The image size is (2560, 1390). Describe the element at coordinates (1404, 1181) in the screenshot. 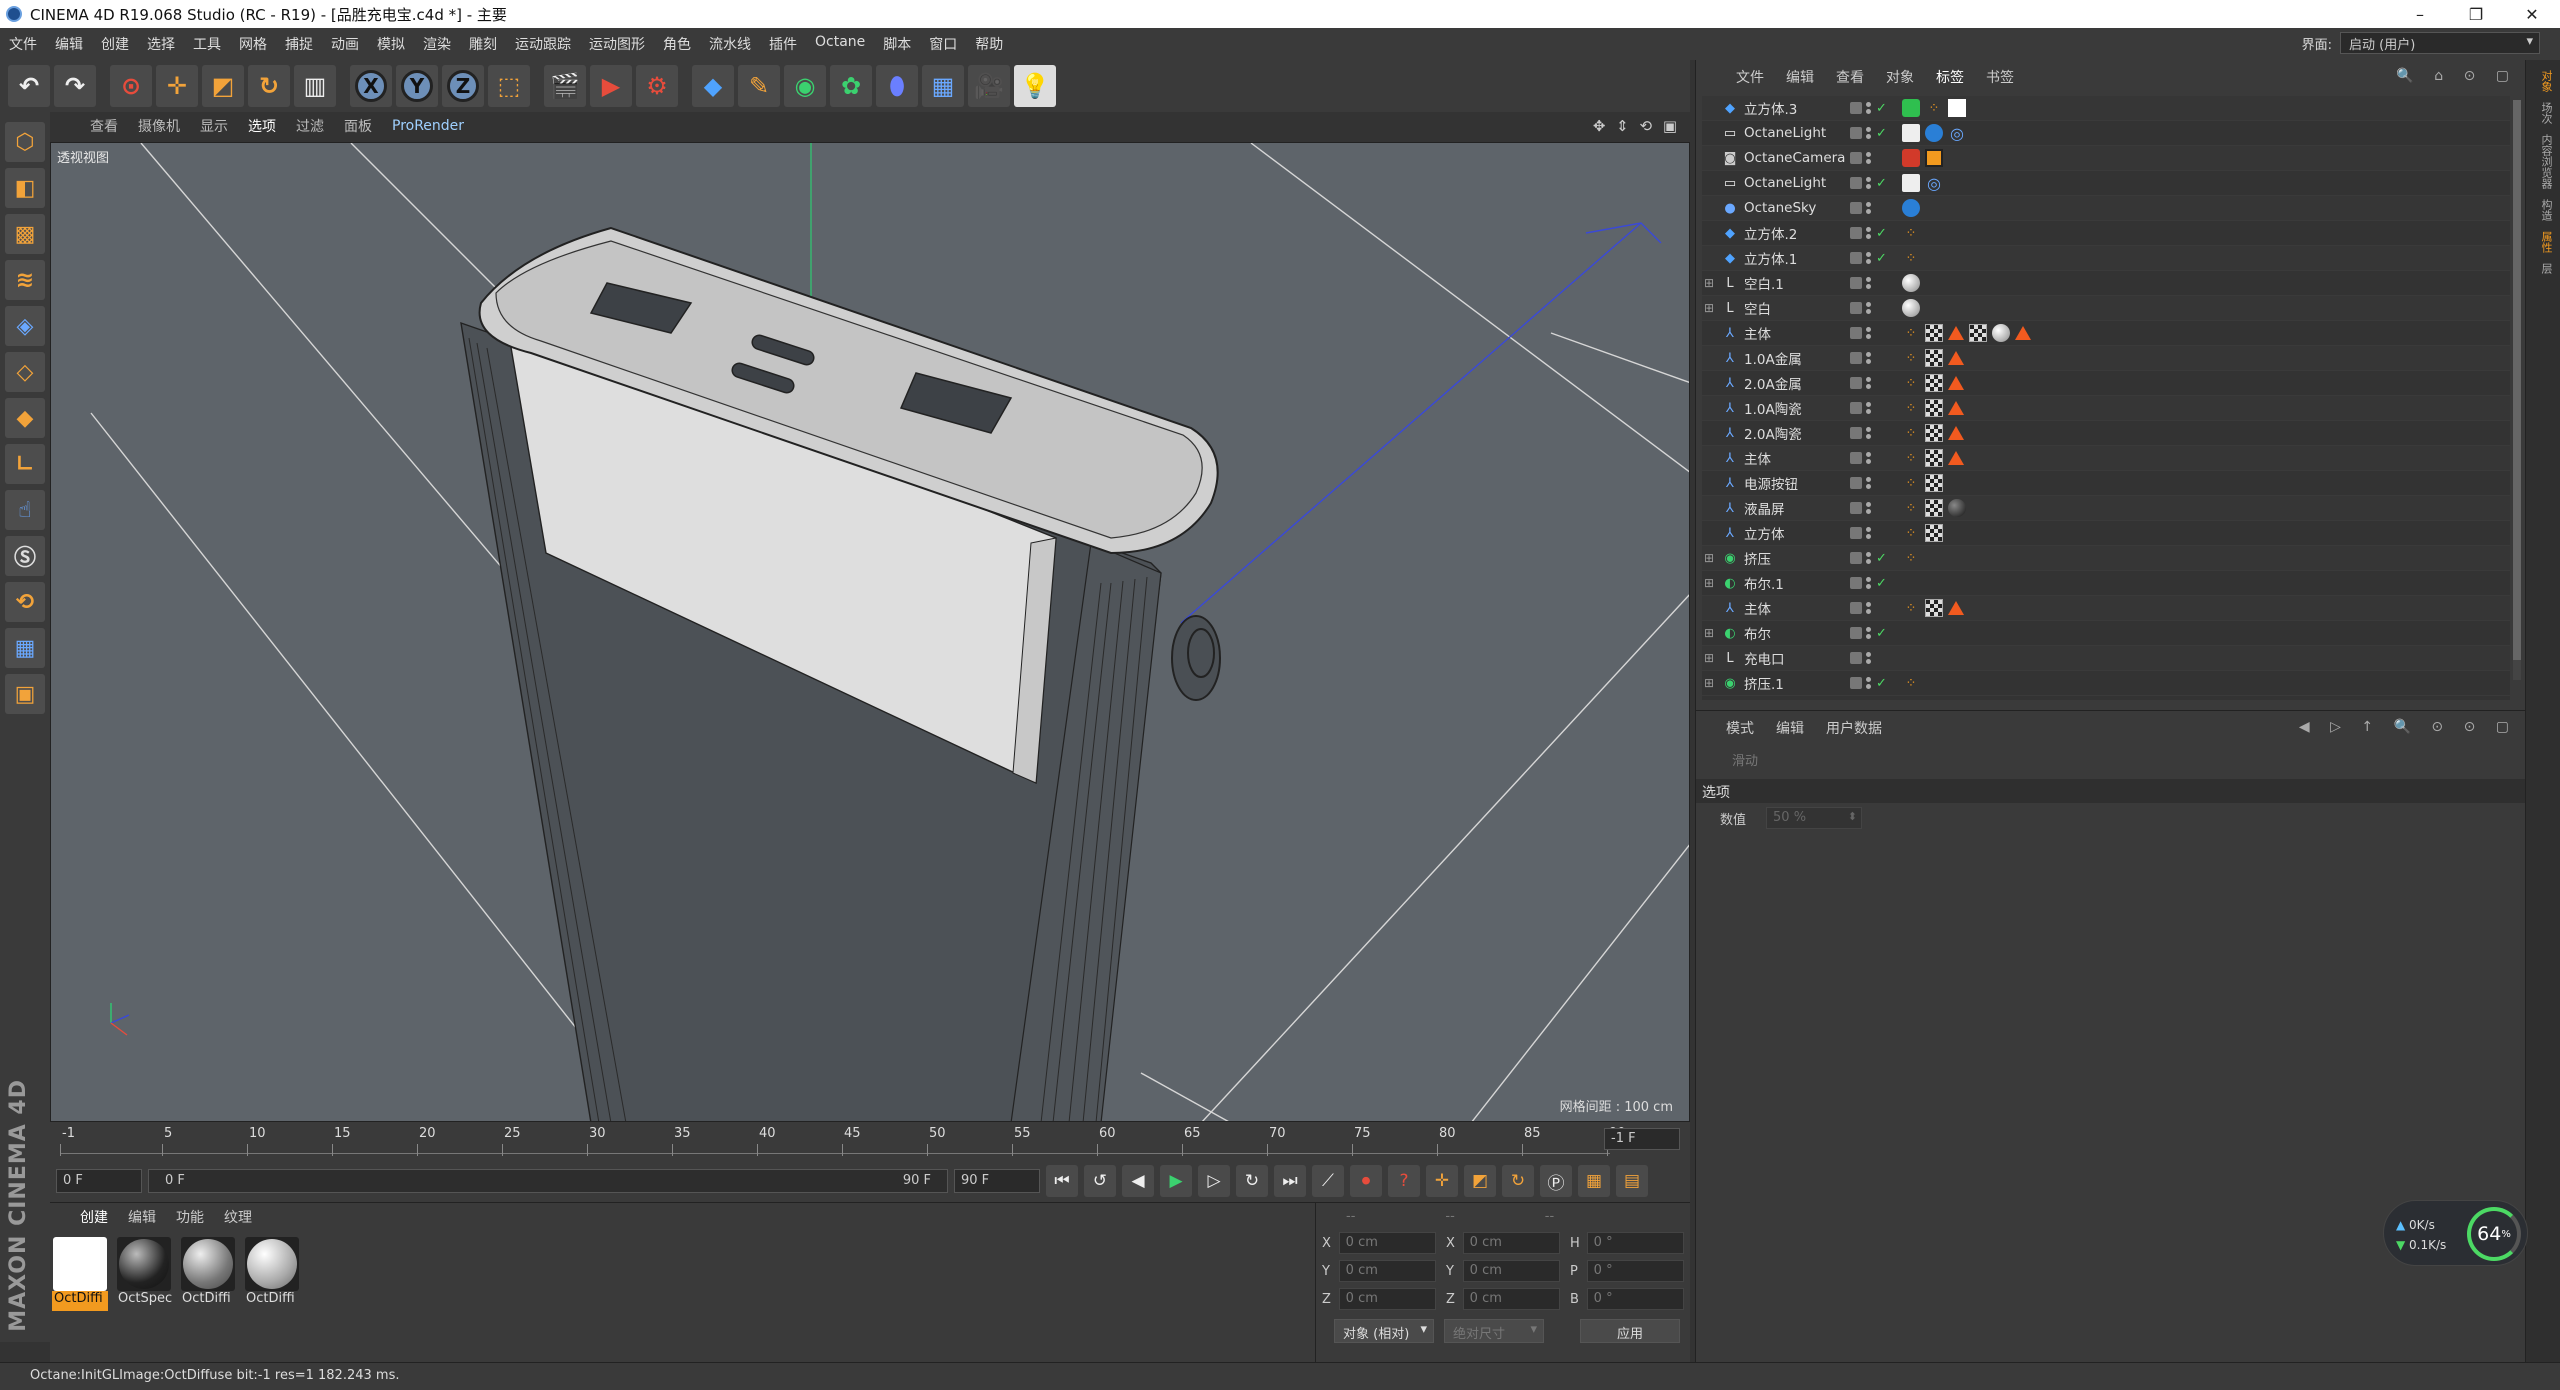

I see `autokey-icon: ?` at that location.